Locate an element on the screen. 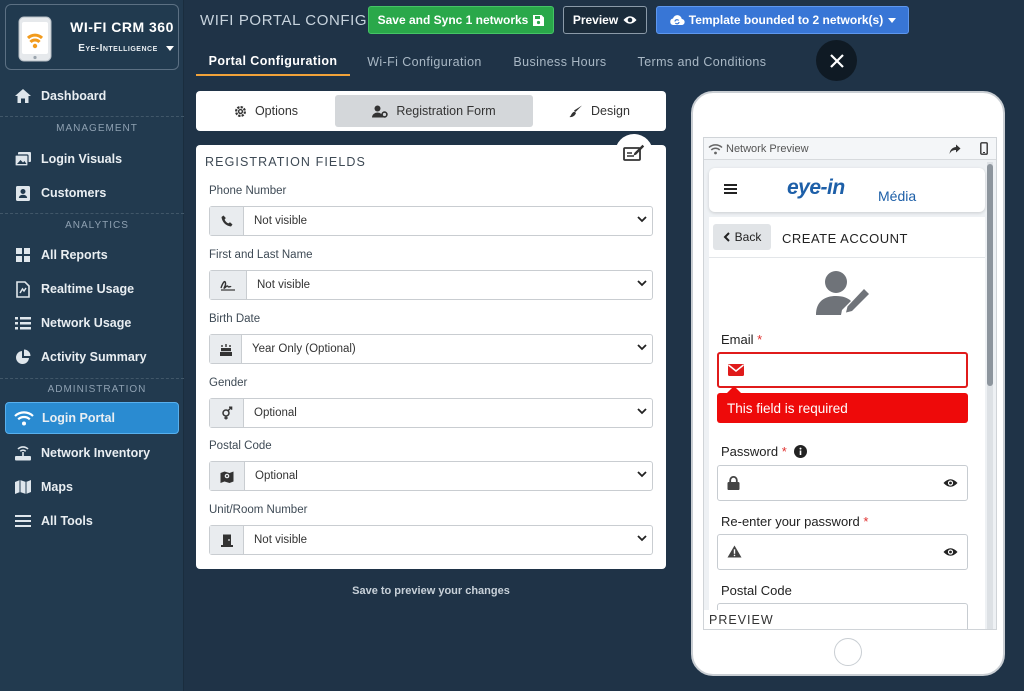 Image resolution: width=1024 pixels, height=691 pixels. password-field is located at coordinates (842, 483).